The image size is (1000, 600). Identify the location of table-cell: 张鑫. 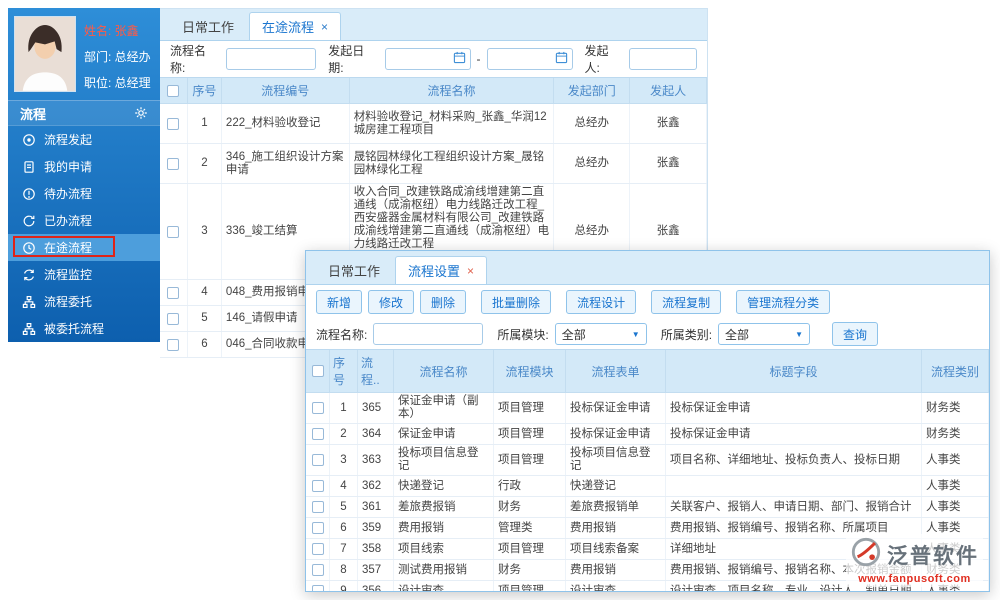
(669, 123).